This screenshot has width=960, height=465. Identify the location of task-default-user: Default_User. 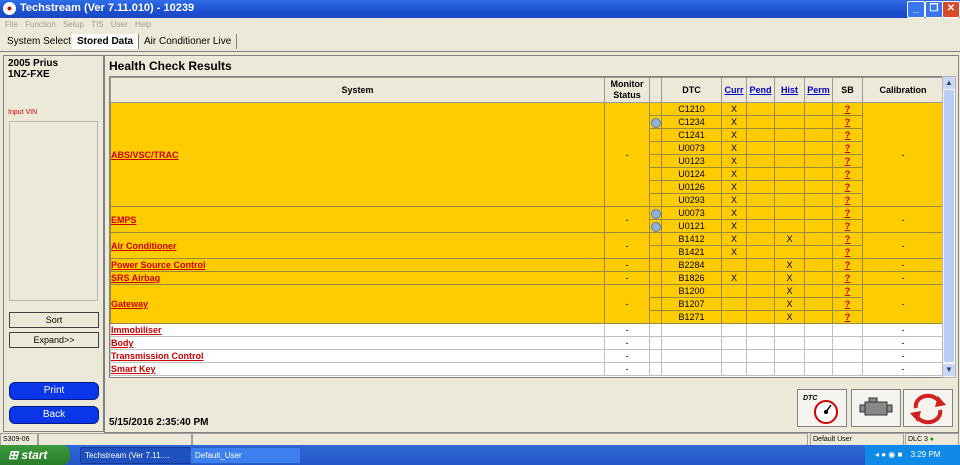
(245, 455).